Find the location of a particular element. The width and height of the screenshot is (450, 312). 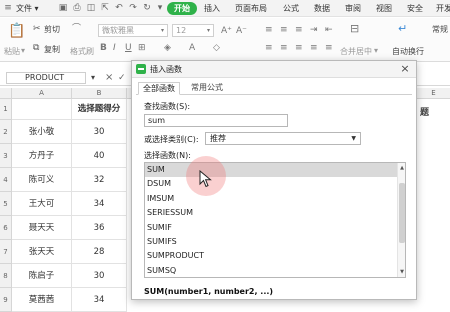

search-function-input is located at coordinates (216, 120).